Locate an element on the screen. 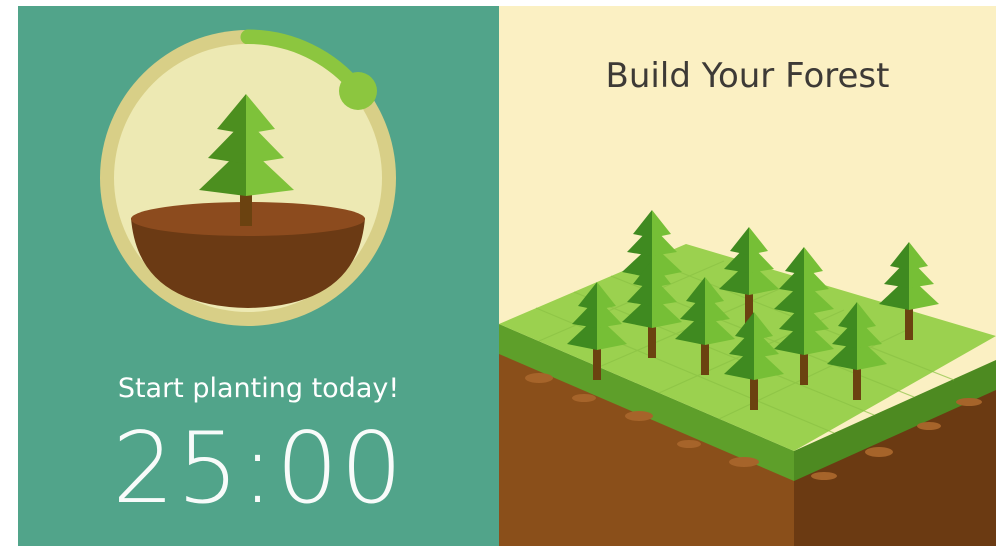 The image size is (1002, 551). tagline-text: Start planting today! is located at coordinates (258, 388).